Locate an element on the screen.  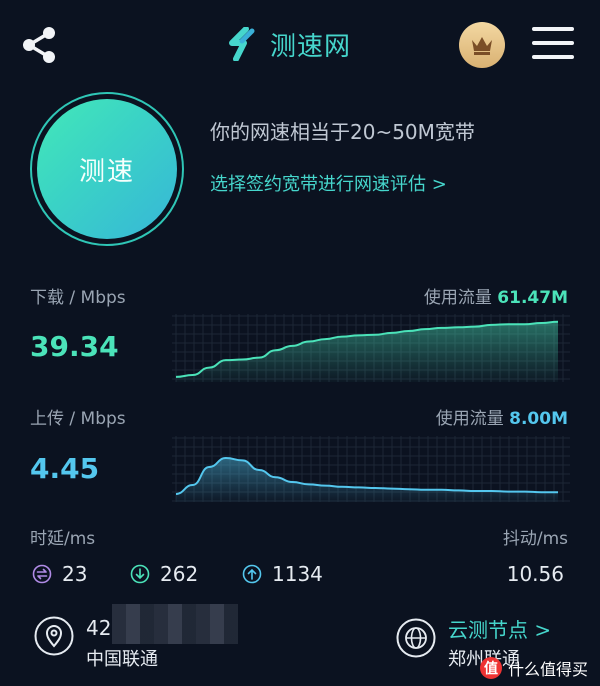
app-title: 测速网 is located at coordinates (311, 46).